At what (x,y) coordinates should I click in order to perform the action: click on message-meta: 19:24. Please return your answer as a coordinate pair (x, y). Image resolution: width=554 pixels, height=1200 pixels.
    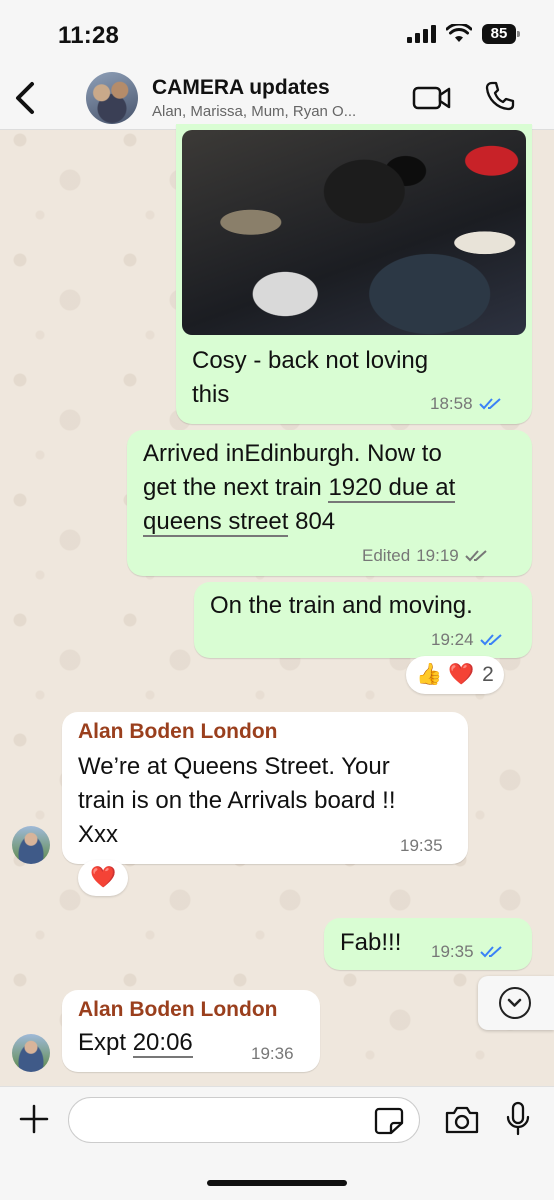
    Looking at the image, I should click on (467, 640).